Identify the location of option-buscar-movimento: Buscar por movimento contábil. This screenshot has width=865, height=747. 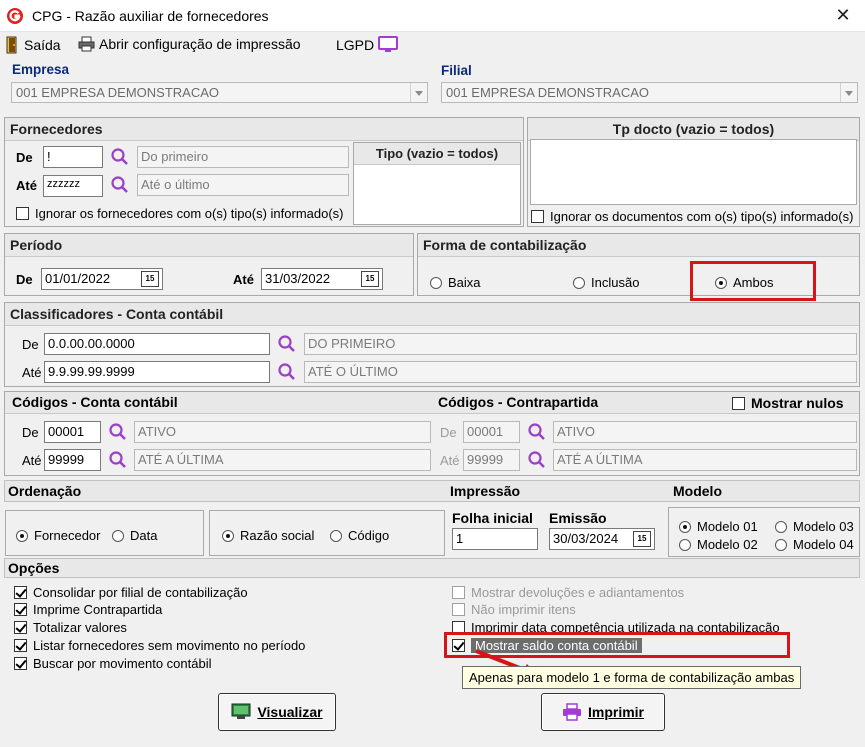
(112, 663).